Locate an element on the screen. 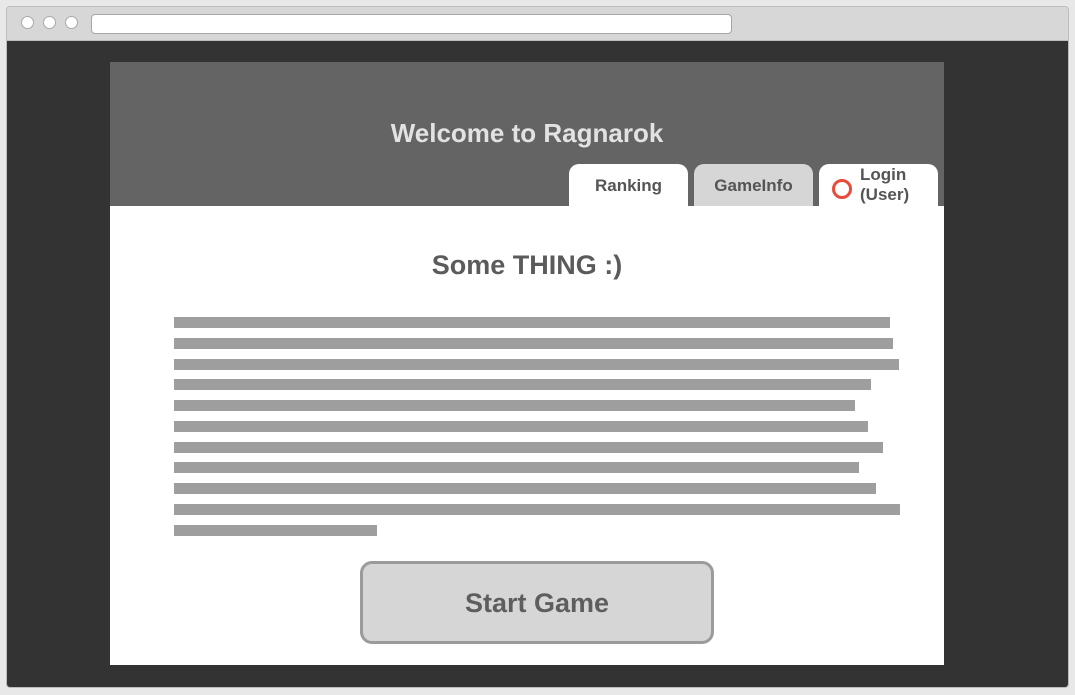 Image resolution: width=1075 pixels, height=695 pixels. maximize-window-dot is located at coordinates (71, 22).